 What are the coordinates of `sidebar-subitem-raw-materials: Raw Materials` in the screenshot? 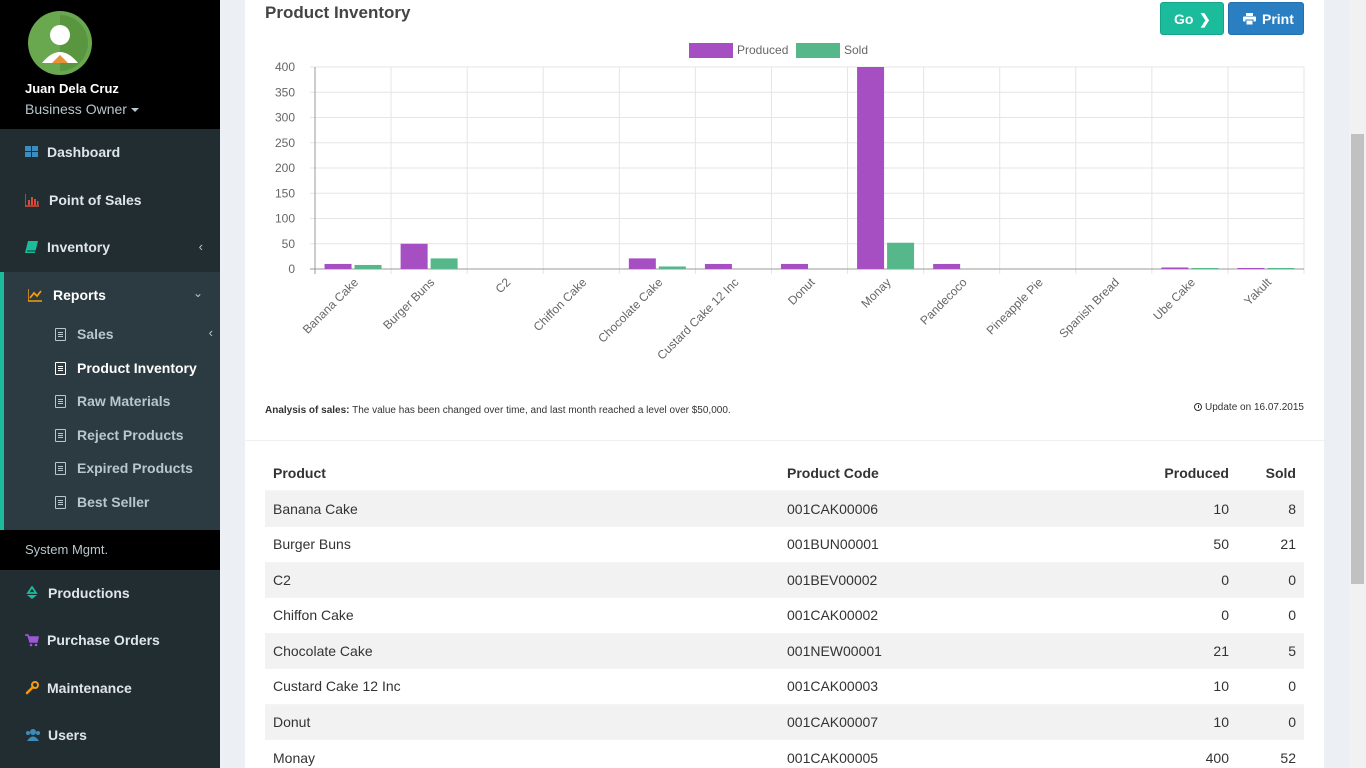 It's located at (112, 402).